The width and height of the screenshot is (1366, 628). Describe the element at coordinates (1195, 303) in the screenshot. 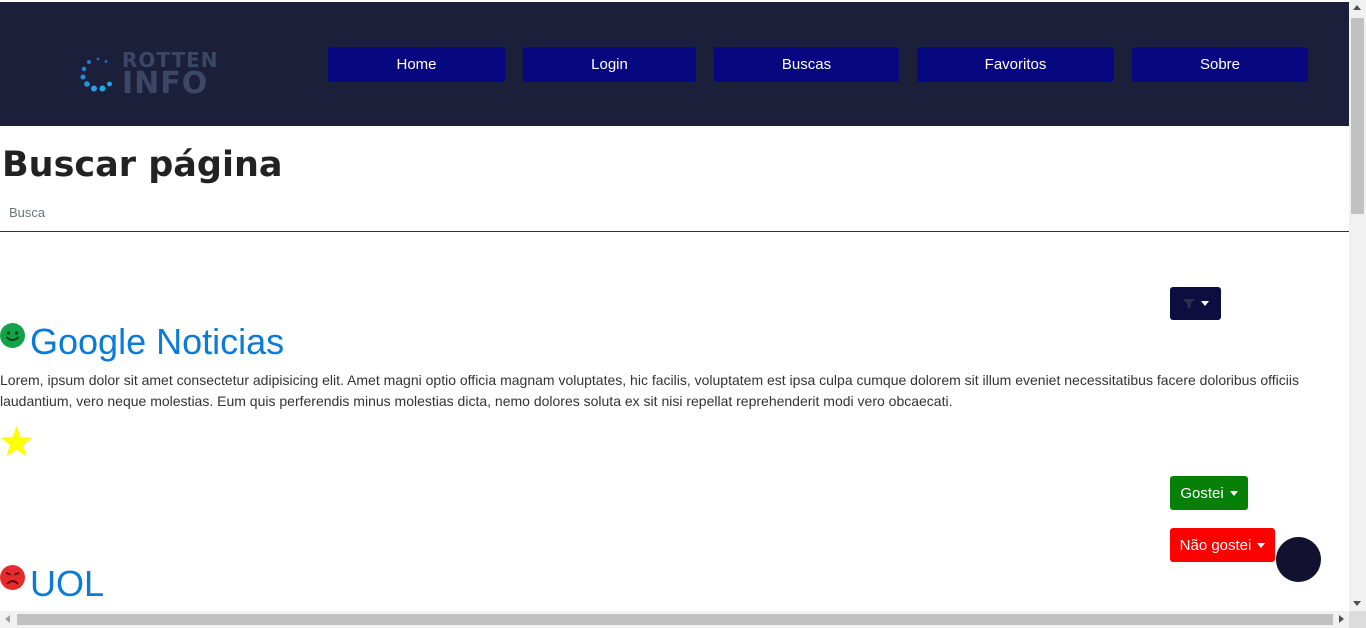

I see `filter-dropdown-button` at that location.